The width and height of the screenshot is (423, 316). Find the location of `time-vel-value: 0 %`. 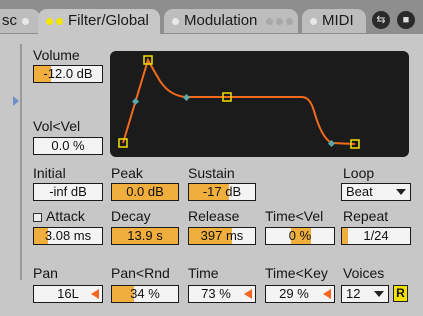

time-vel-value: 0 % is located at coordinates (300, 235).